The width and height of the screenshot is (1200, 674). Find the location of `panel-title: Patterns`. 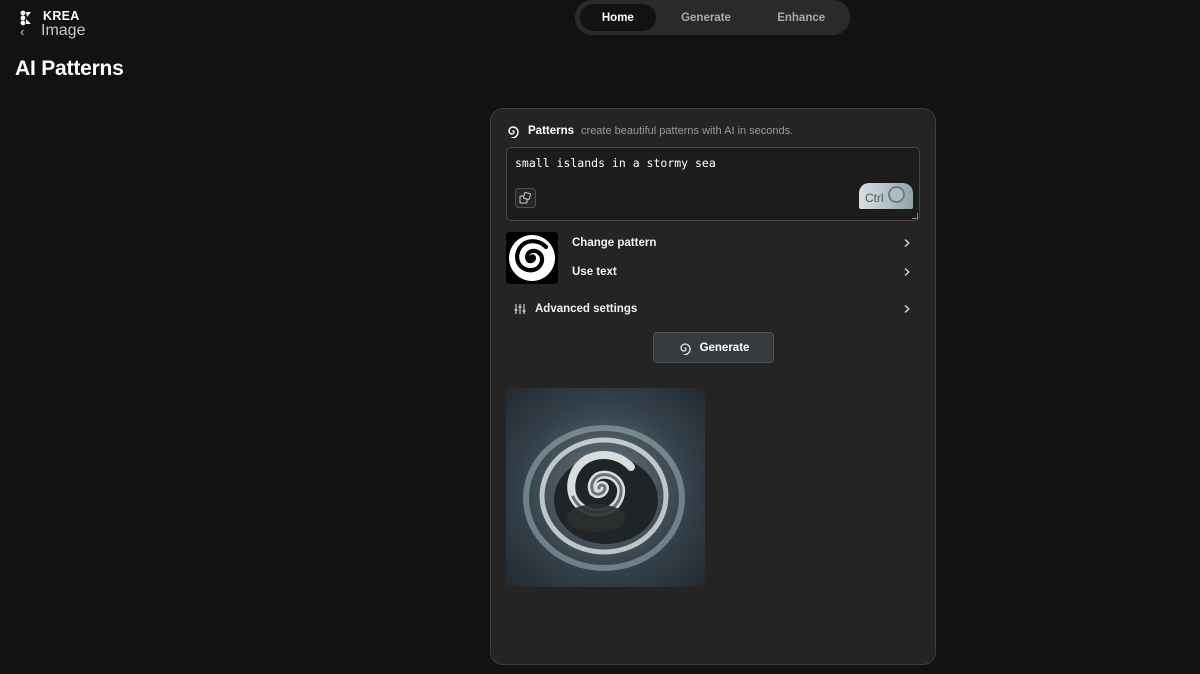

panel-title: Patterns is located at coordinates (551, 131).